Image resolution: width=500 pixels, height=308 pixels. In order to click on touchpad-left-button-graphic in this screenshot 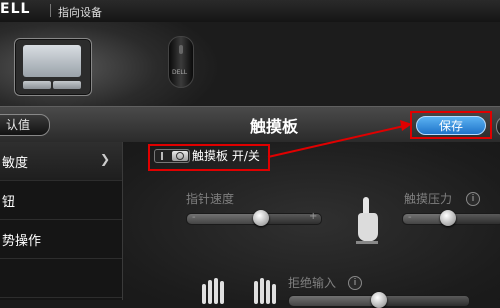, I will do `click(37, 85)`.